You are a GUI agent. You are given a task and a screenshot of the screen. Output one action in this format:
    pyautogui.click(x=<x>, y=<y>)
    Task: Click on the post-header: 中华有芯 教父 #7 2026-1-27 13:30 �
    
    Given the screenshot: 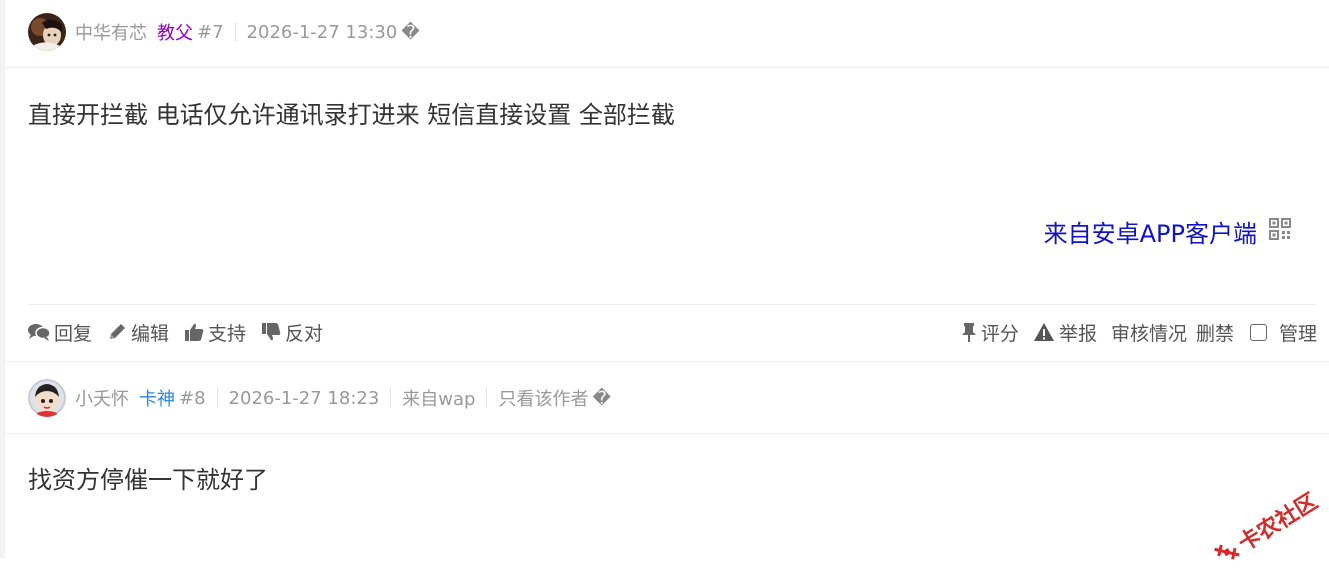 What is the action you would take?
    pyautogui.click(x=224, y=32)
    